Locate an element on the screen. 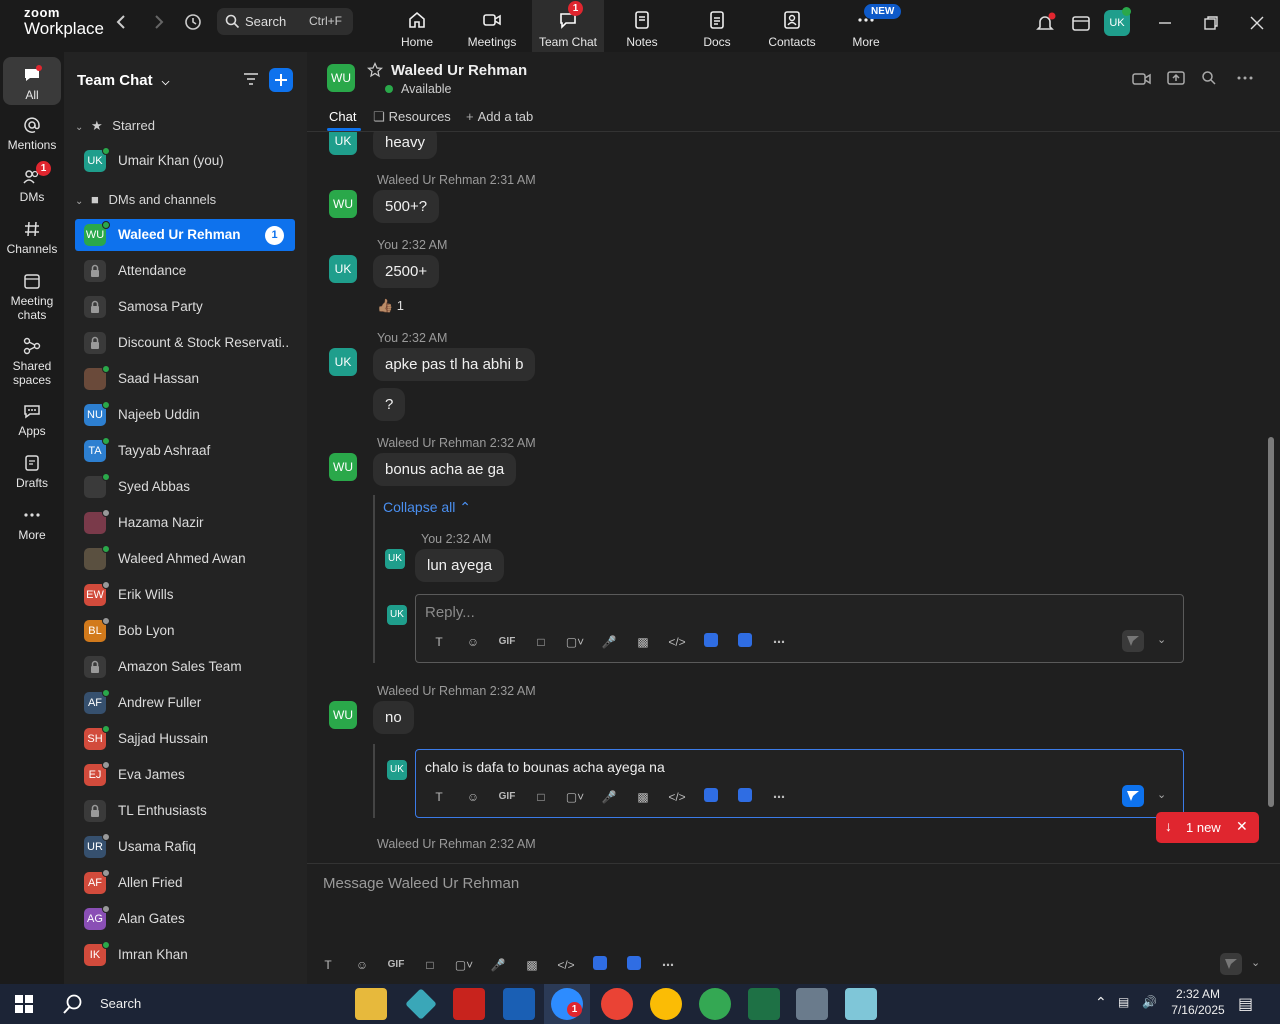 This screenshot has height=1024, width=1280. notepad-icon is located at coordinates (861, 1004).